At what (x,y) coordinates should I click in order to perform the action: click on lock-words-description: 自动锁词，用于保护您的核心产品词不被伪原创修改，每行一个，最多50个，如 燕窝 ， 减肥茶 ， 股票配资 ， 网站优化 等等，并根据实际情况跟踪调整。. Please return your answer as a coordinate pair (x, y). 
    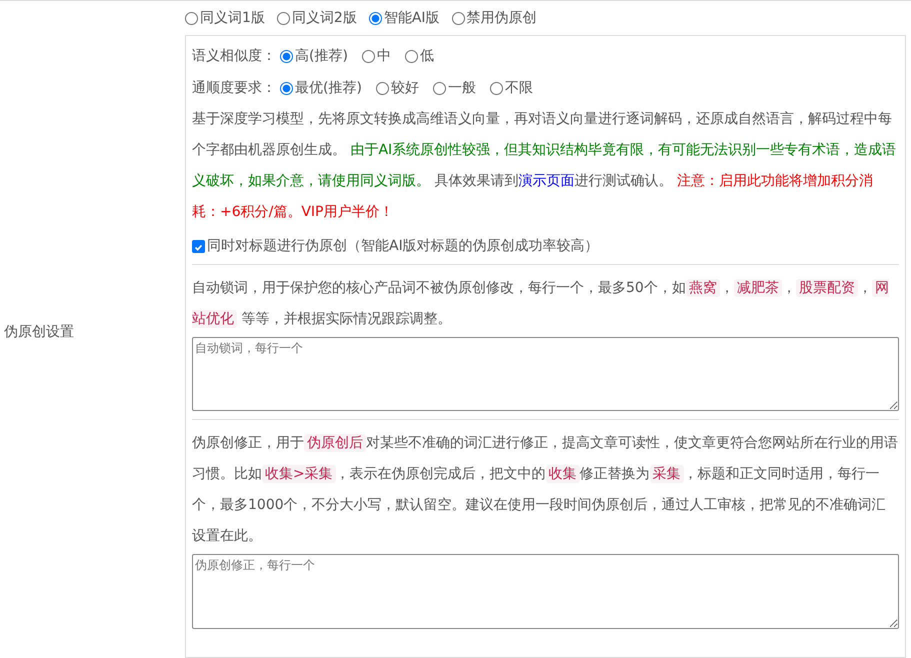
    Looking at the image, I should click on (541, 304).